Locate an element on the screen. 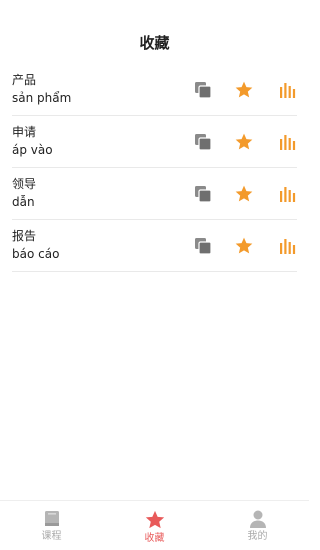 The image size is (320, 550). list-item: 报告 báo cáo is located at coordinates (154, 246).